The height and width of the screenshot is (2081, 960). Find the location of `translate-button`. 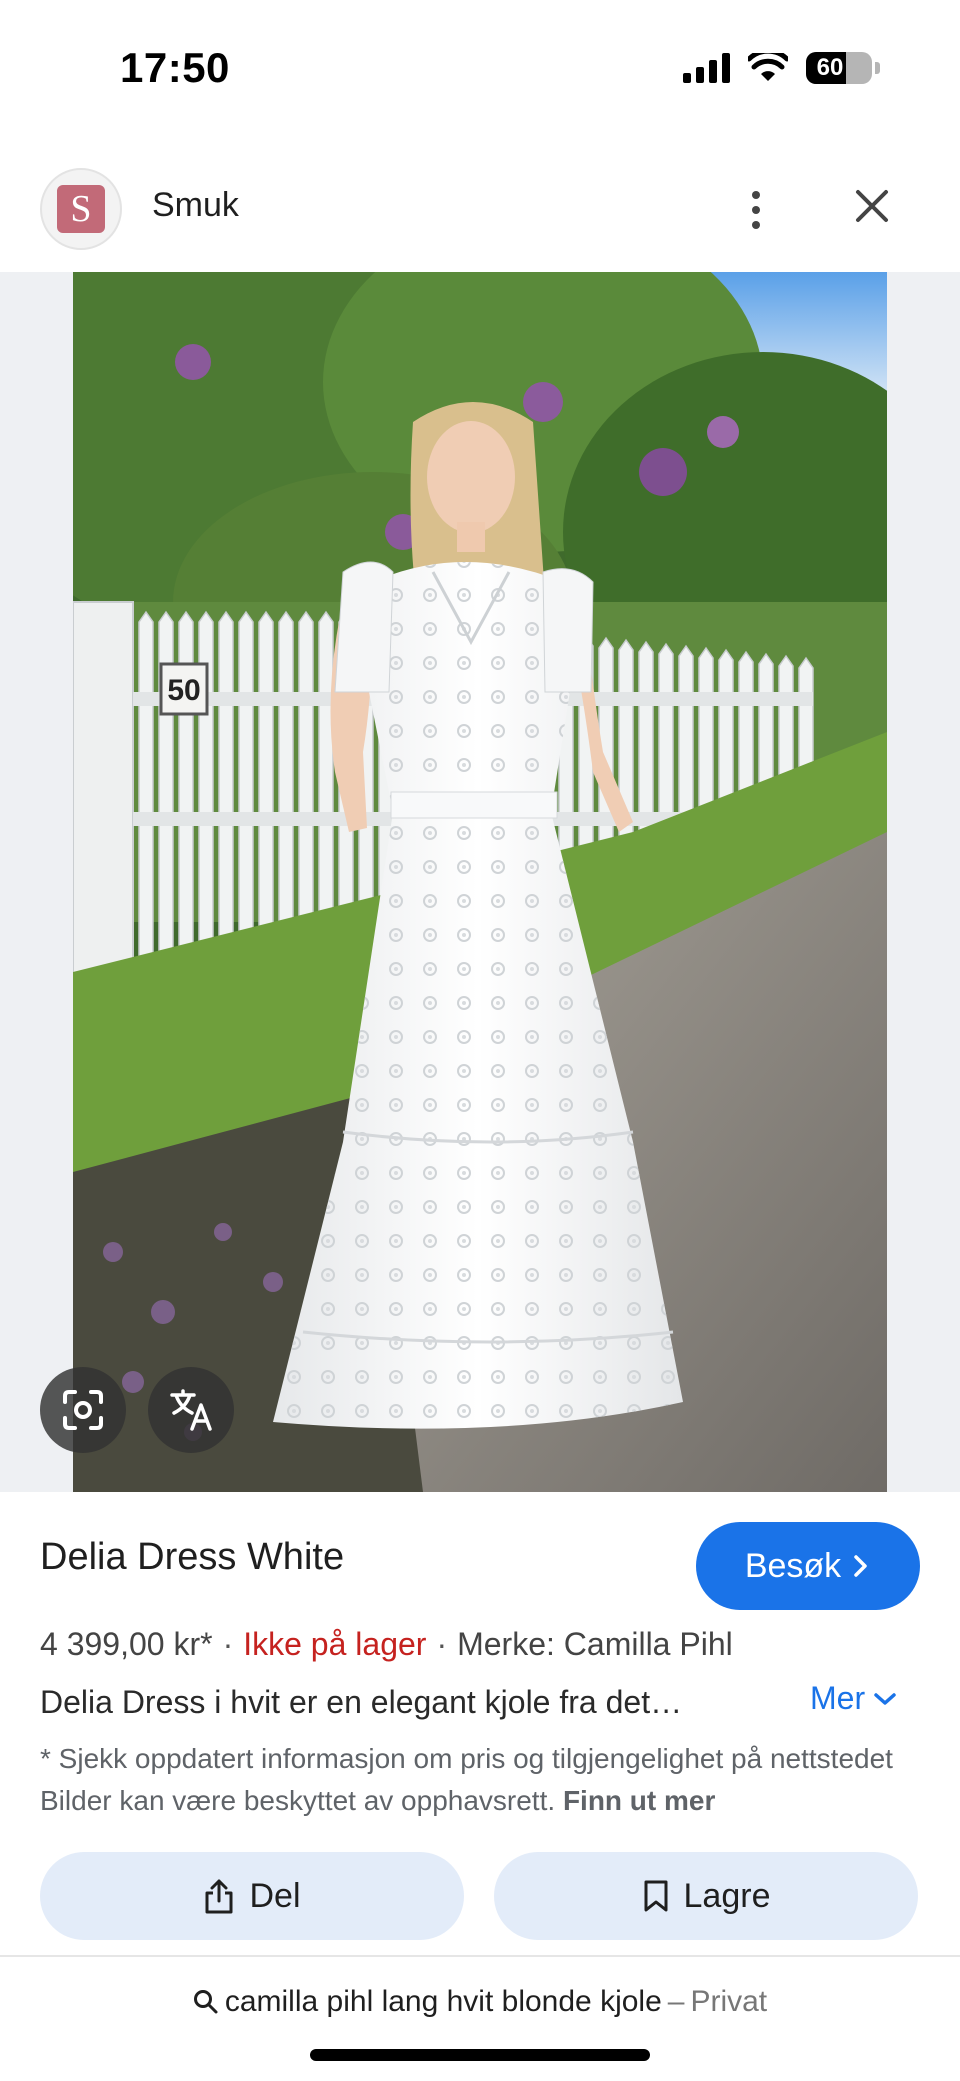

translate-button is located at coordinates (191, 1410).